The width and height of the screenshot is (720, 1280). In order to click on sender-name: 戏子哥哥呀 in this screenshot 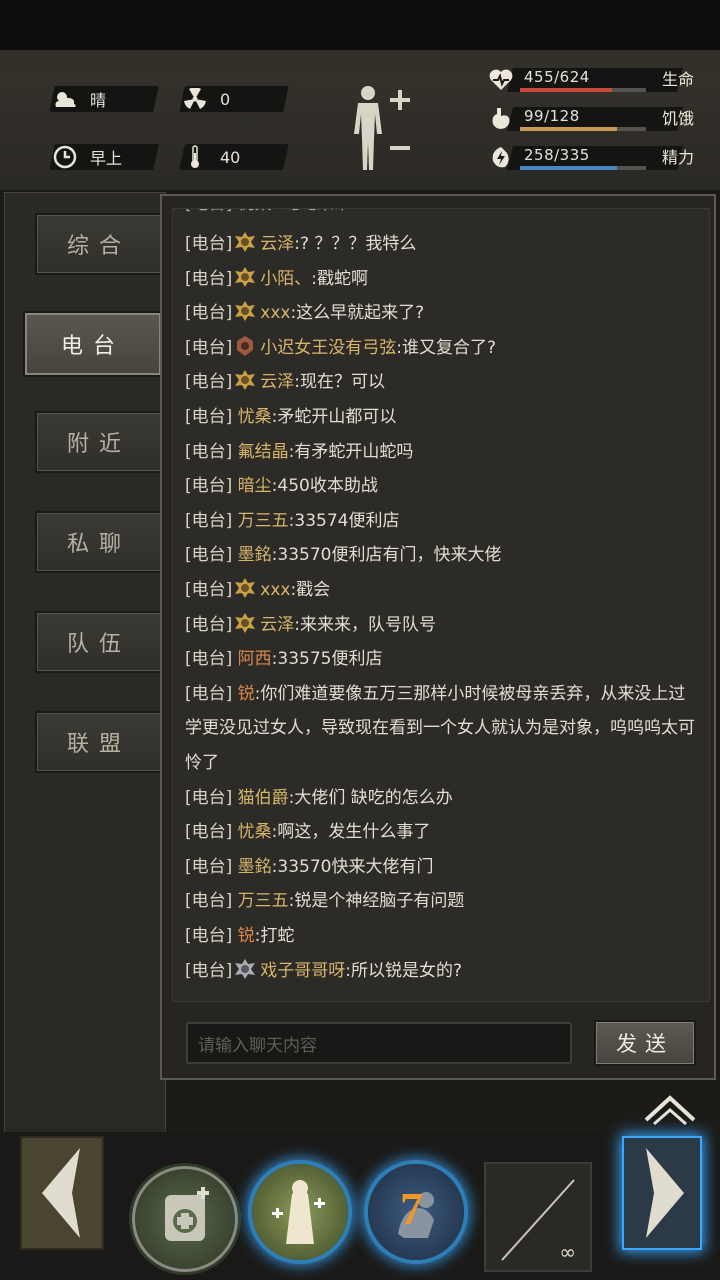, I will do `click(302, 971)`.